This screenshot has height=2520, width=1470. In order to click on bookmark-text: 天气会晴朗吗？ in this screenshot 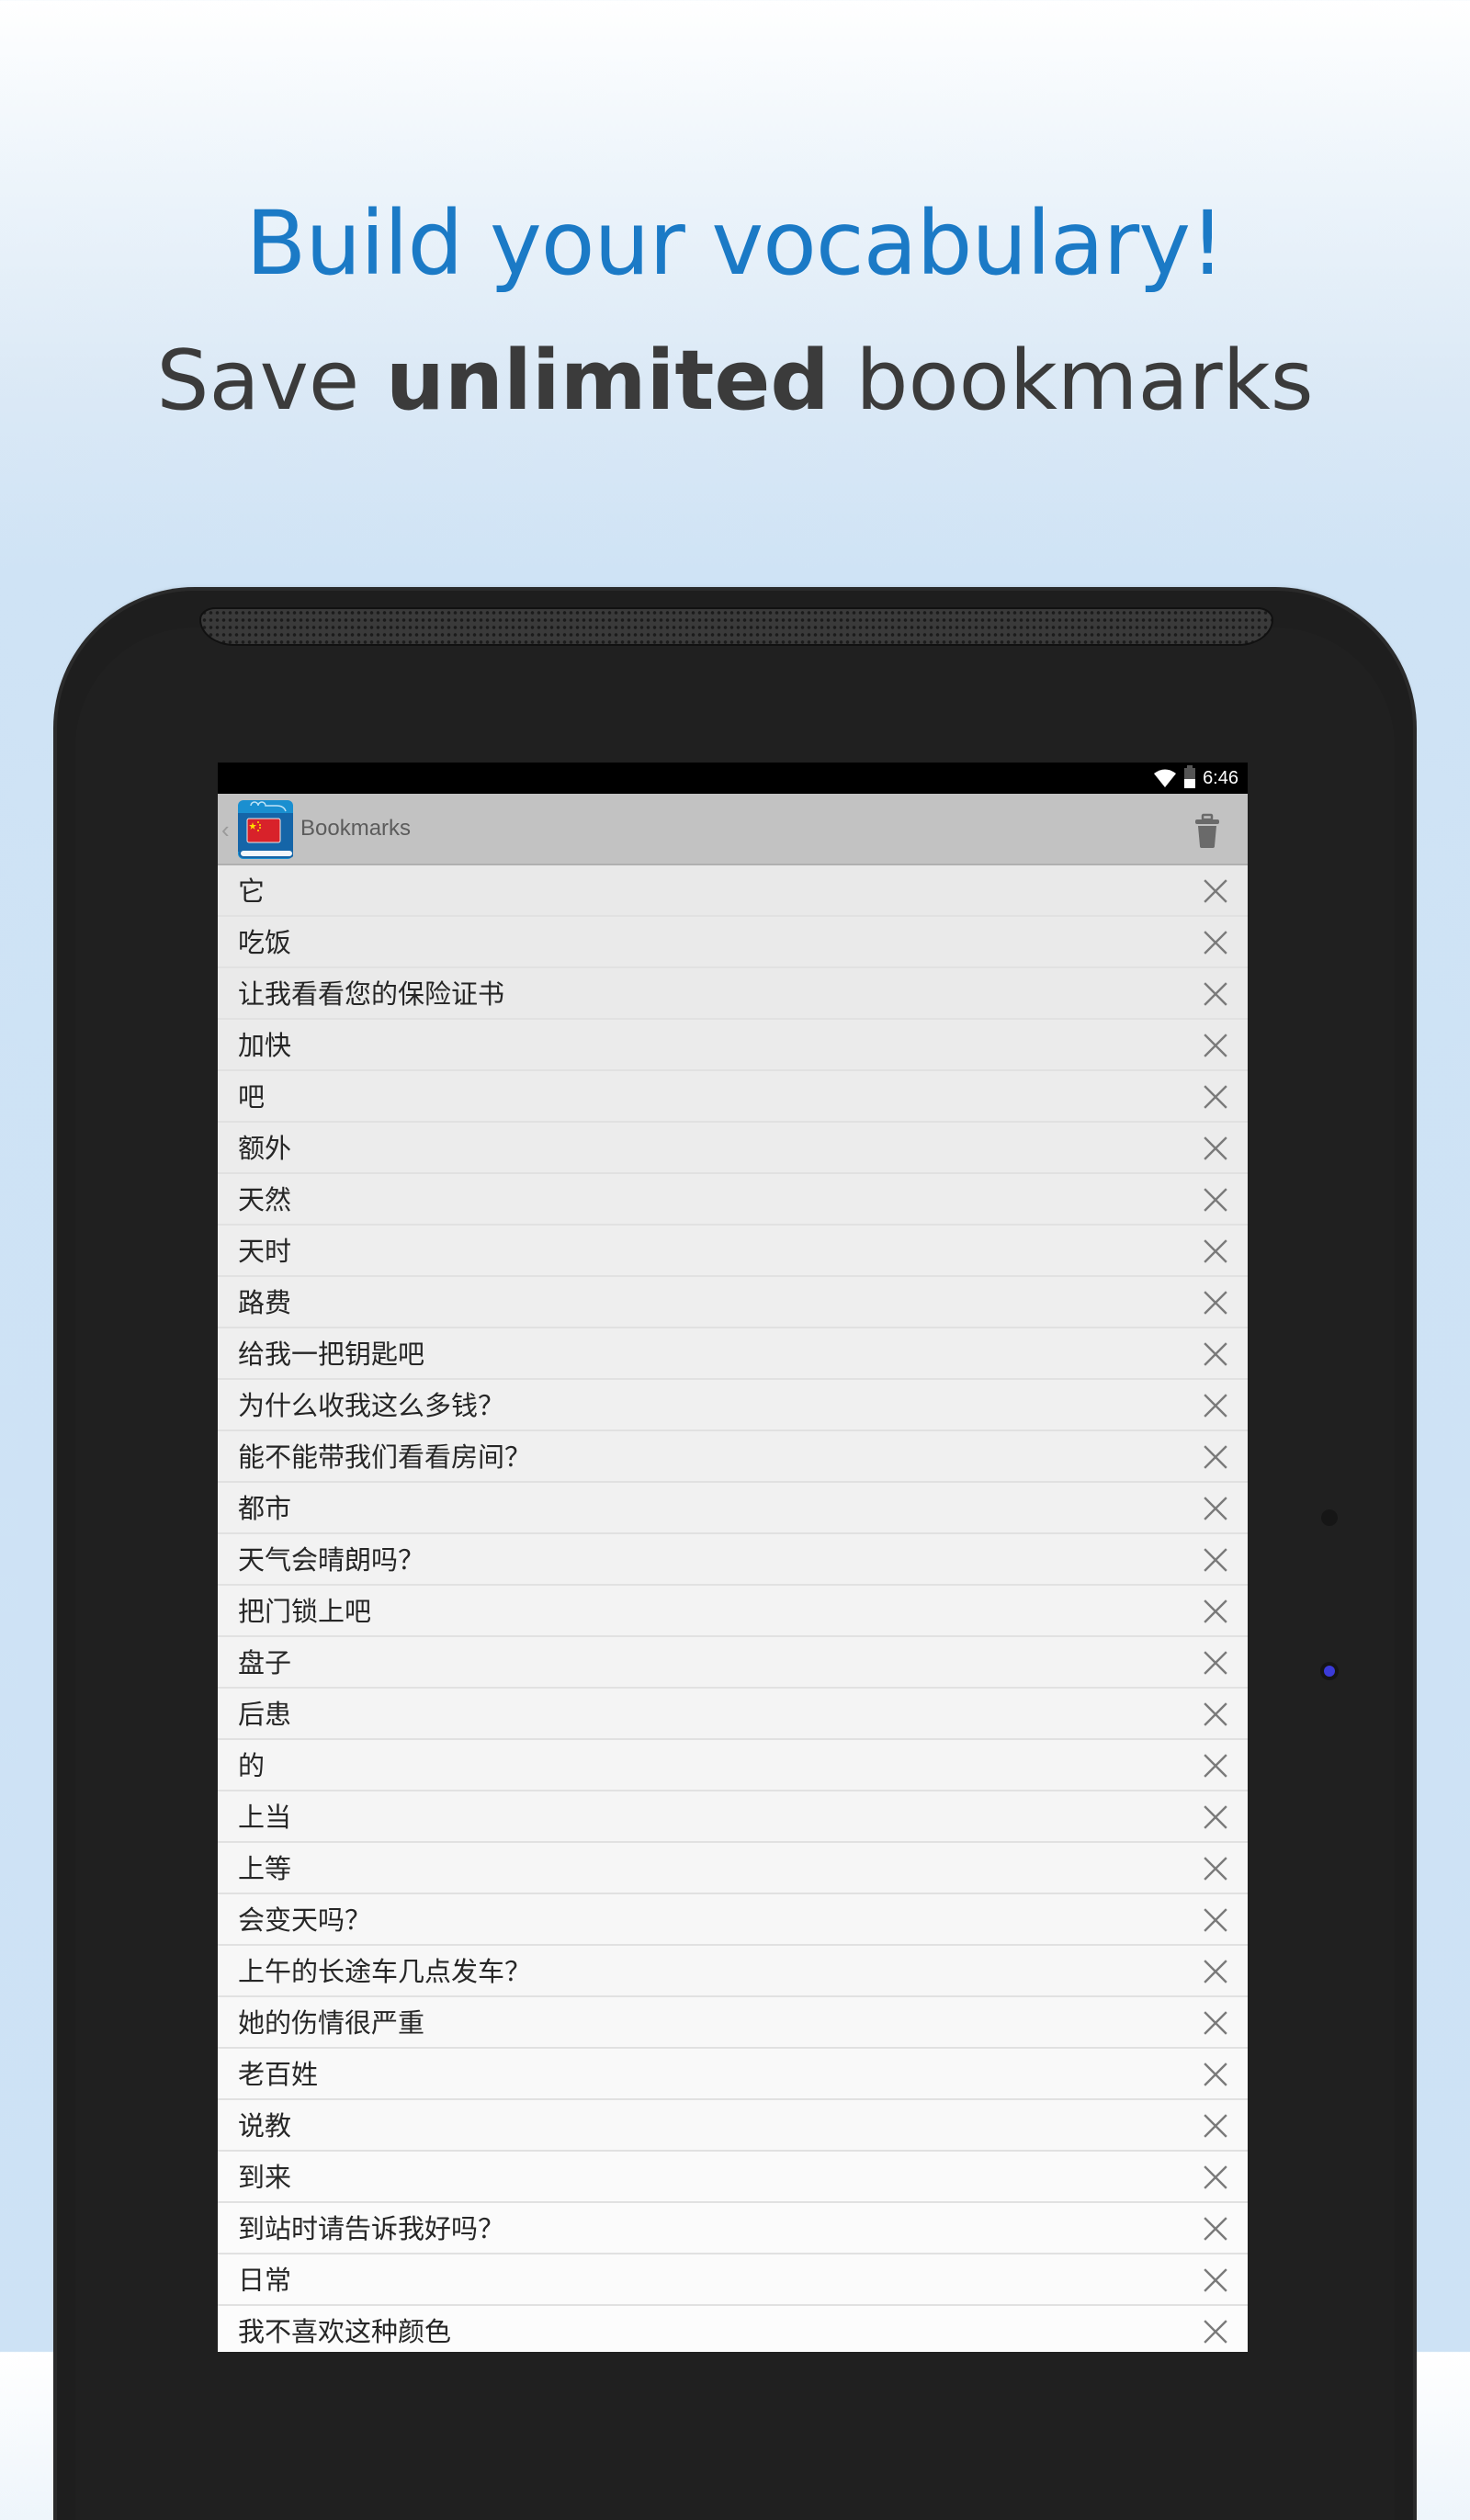, I will do `click(331, 1560)`.